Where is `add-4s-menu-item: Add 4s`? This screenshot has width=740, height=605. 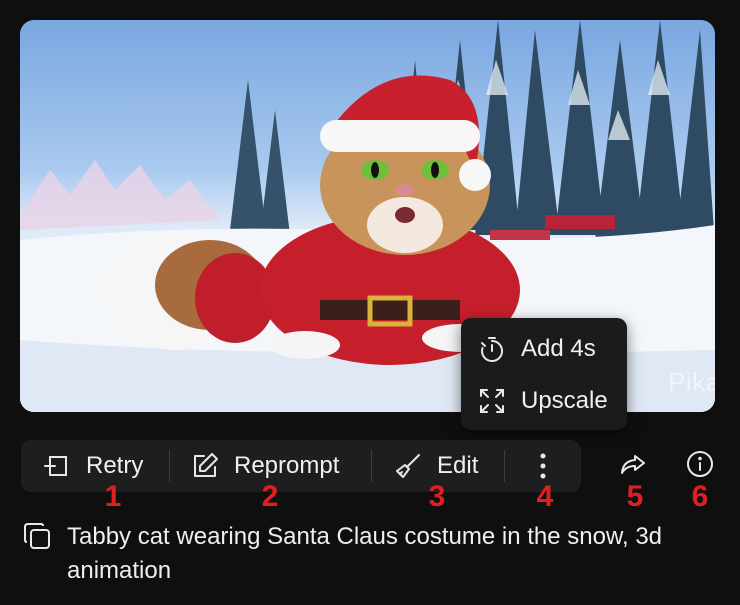
add-4s-menu-item: Add 4s is located at coordinates (544, 349).